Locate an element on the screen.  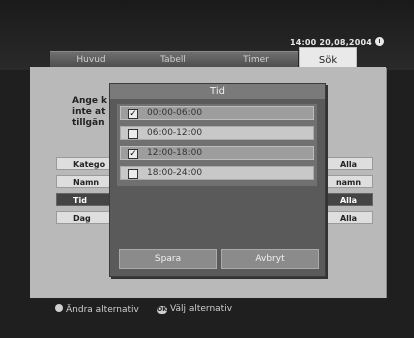
hint-select: OK Välj alternativ is located at coordinates (194, 309).